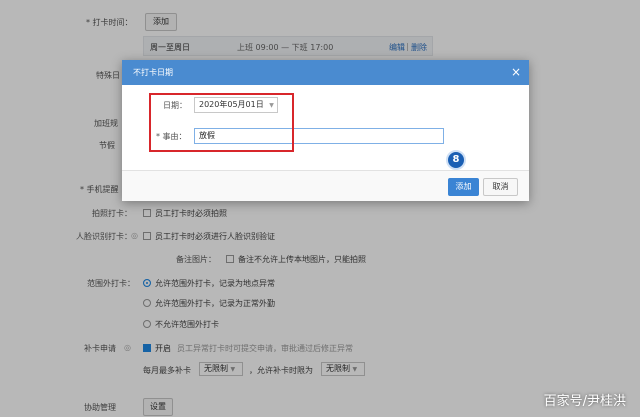 The height and width of the screenshot is (417, 640). What do you see at coordinates (221, 122) in the screenshot?
I see `highlight-box` at bounding box center [221, 122].